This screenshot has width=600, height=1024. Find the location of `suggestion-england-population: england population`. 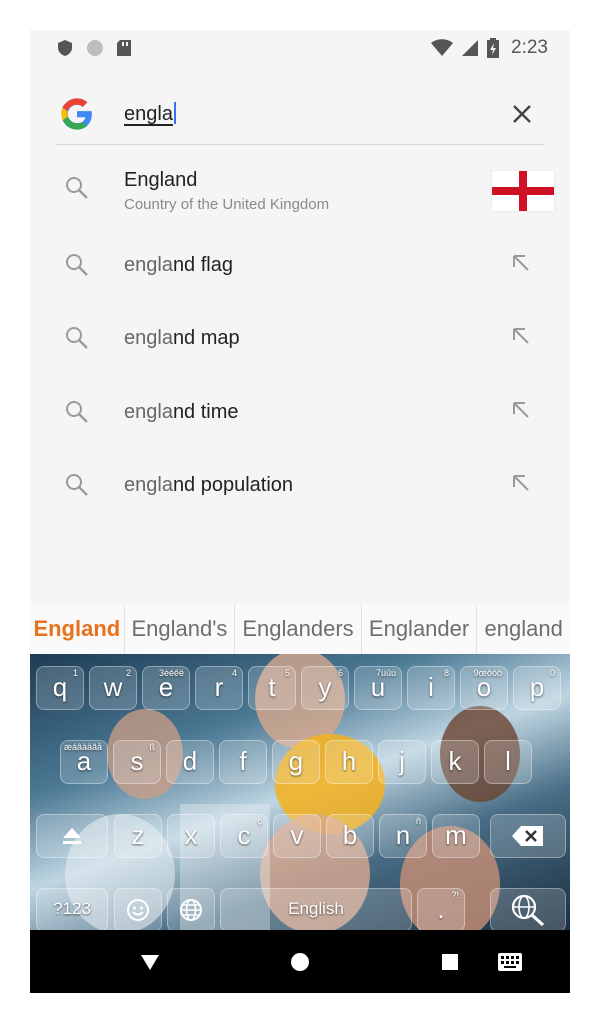

suggestion-england-population: england population is located at coordinates (300, 502).